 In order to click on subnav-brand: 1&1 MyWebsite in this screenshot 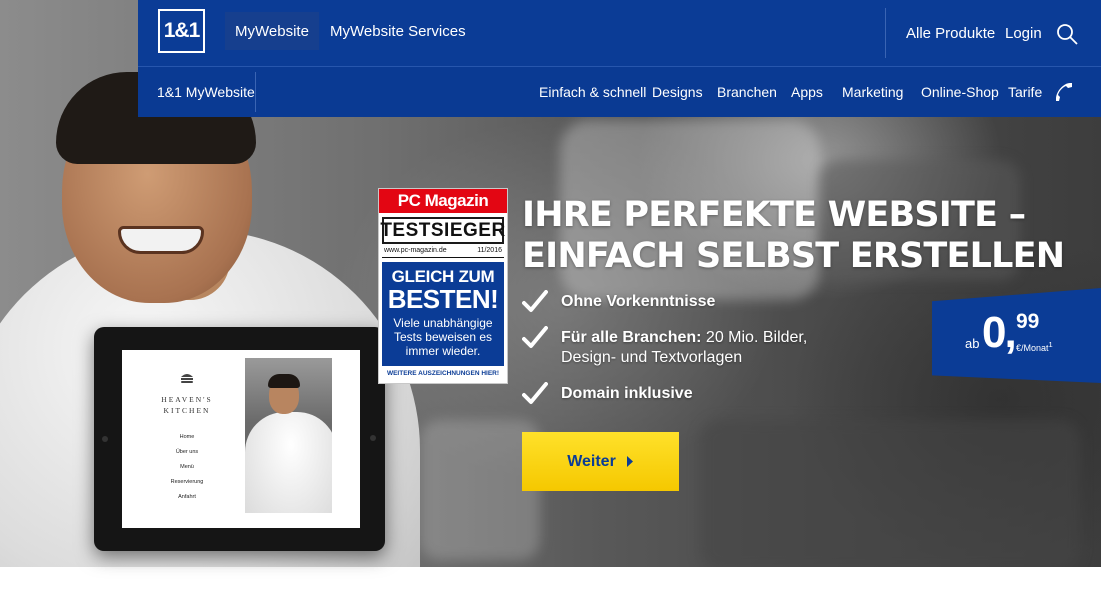, I will do `click(206, 92)`.